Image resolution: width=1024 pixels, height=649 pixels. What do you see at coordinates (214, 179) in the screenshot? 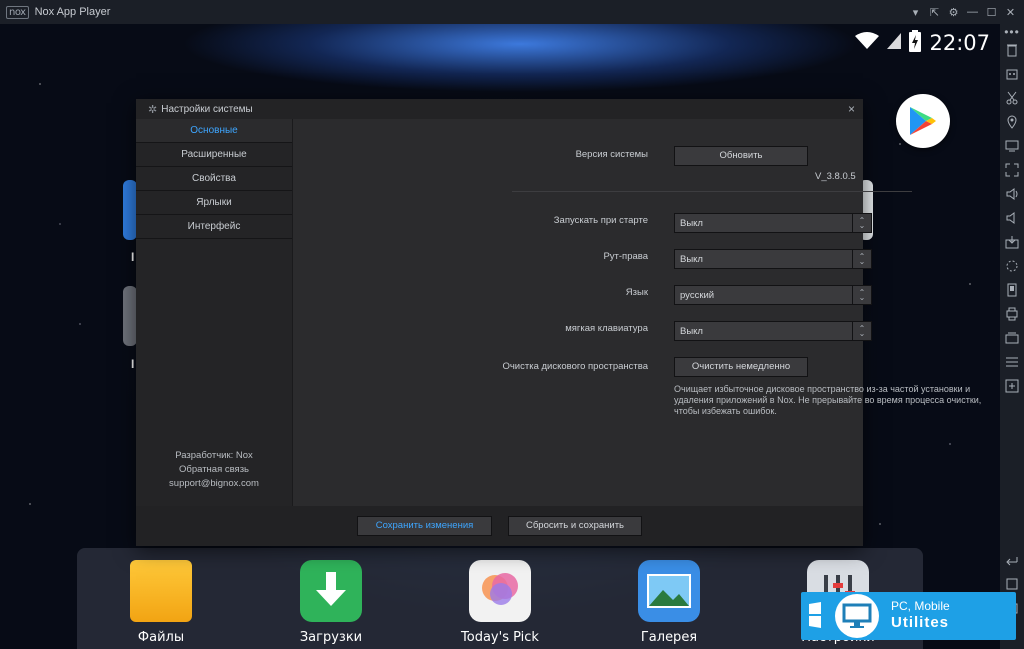
I see `nav-item-properties: Свойства` at bounding box center [214, 179].